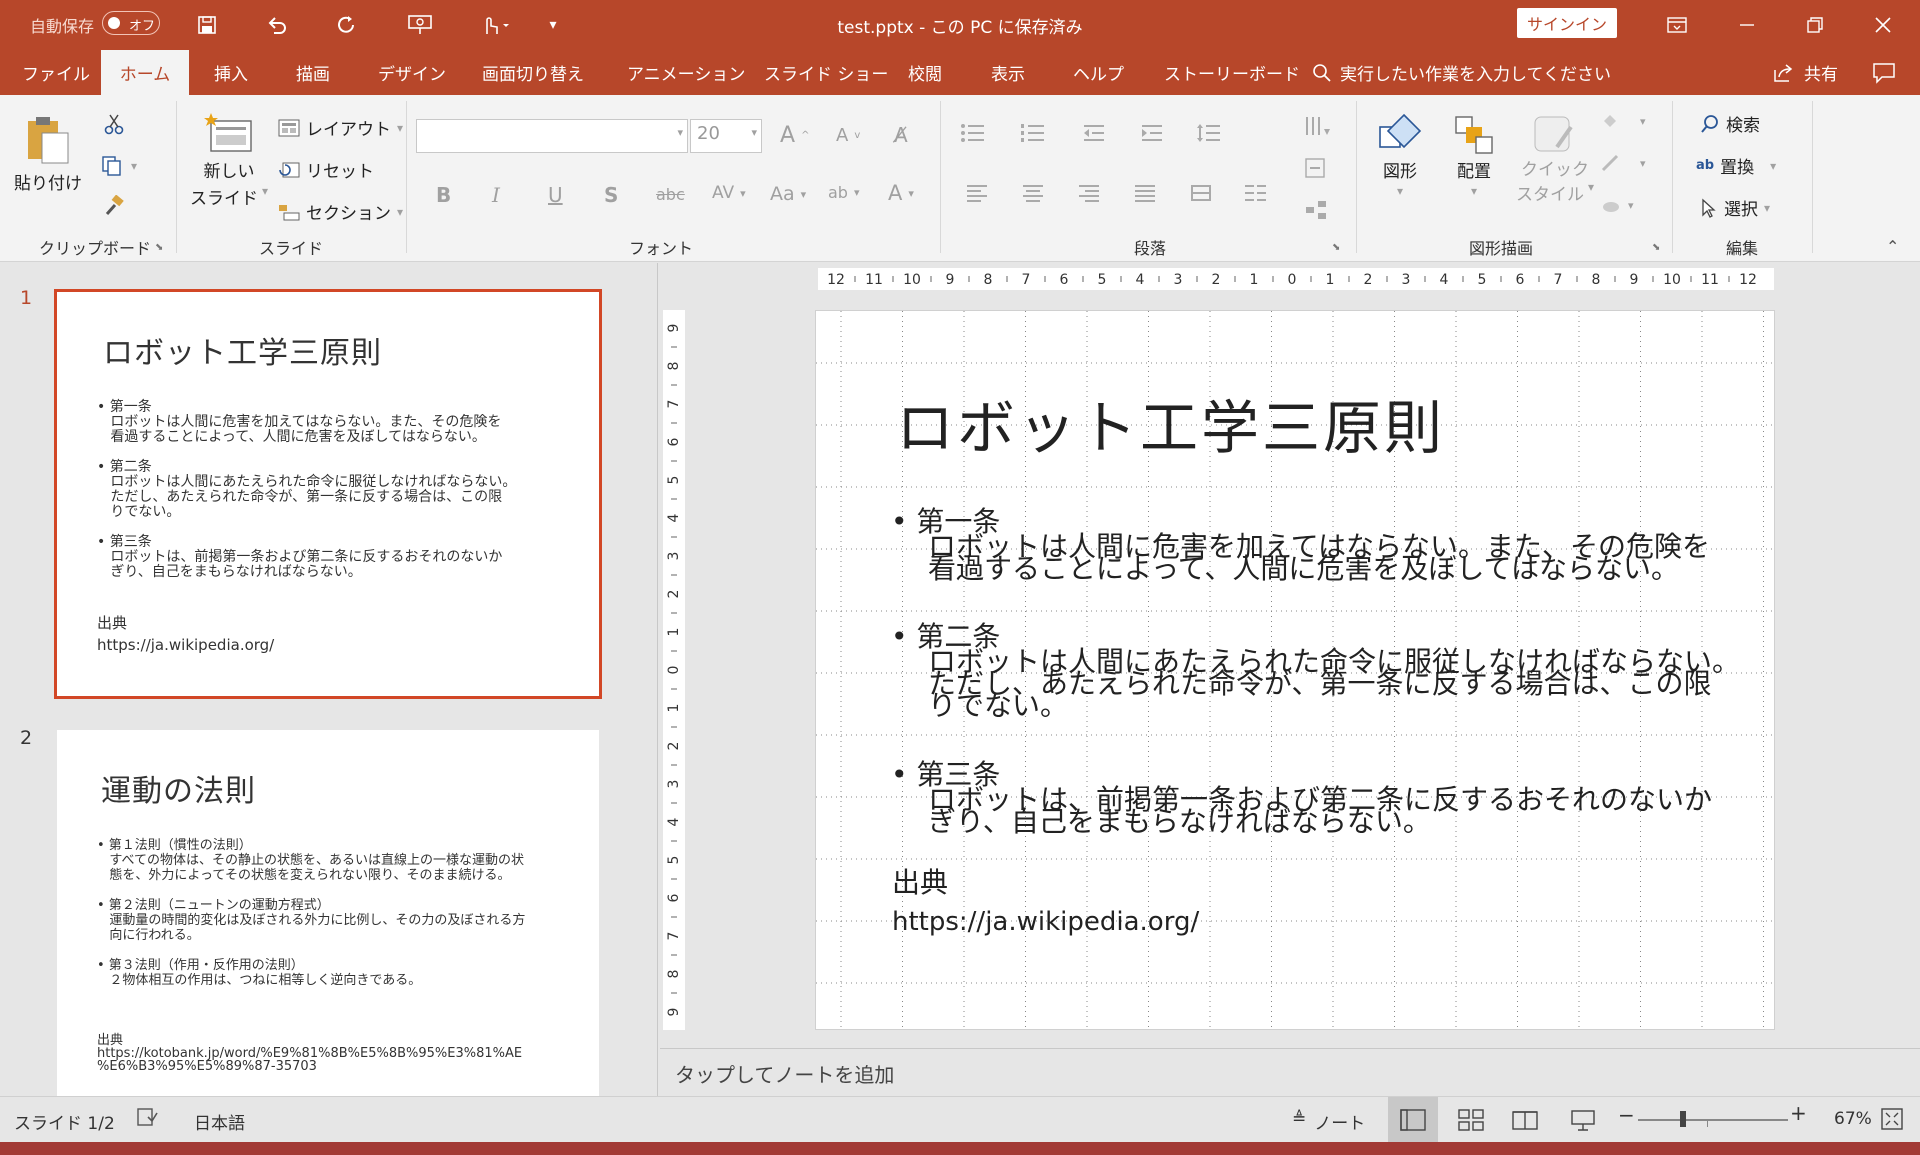 This screenshot has height=1155, width=1920. What do you see at coordinates (686, 72) in the screenshot?
I see `tab-animations: アニメーション` at bounding box center [686, 72].